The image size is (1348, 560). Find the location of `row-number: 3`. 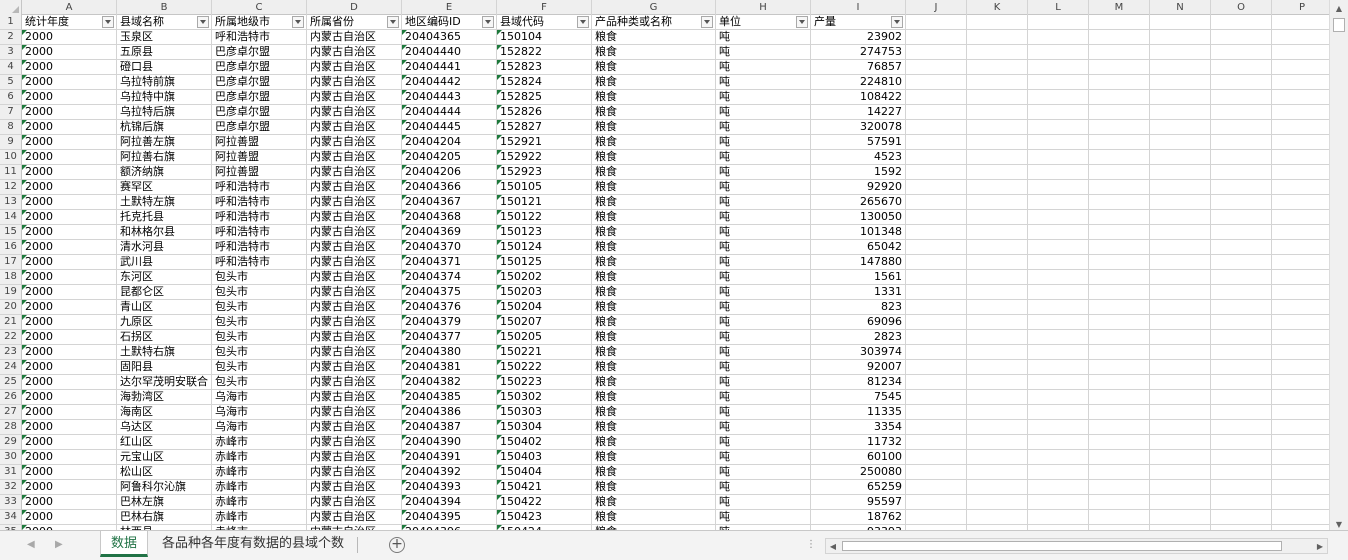

row-number: 3 is located at coordinates (11, 52).